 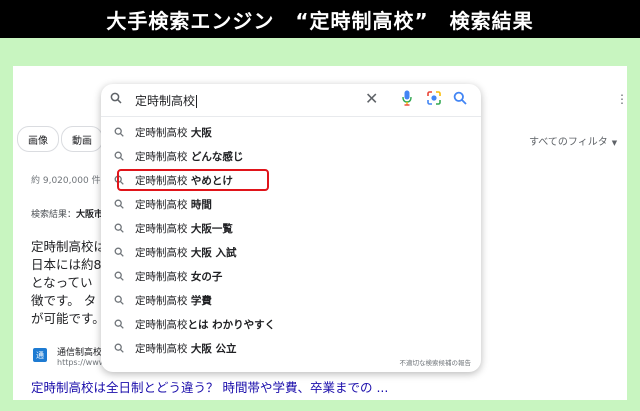 What do you see at coordinates (291, 132) in the screenshot?
I see `suggestion-item: 定時制高校 大阪` at bounding box center [291, 132].